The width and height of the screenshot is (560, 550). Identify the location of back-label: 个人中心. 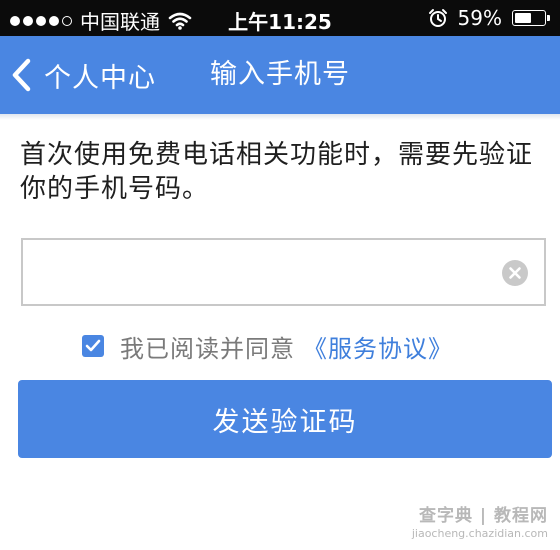
(100, 78).